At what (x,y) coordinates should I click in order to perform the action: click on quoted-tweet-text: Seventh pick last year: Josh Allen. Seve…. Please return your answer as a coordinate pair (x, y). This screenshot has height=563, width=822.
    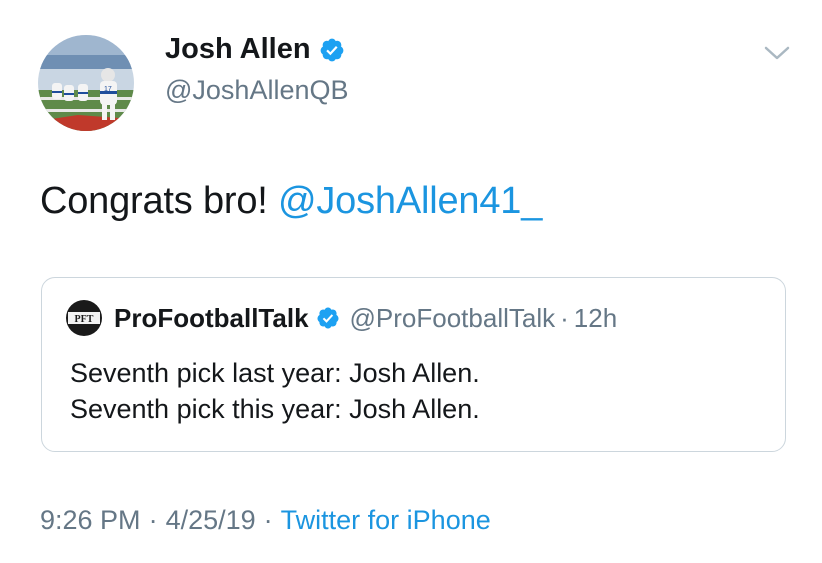
    Looking at the image, I should click on (275, 391).